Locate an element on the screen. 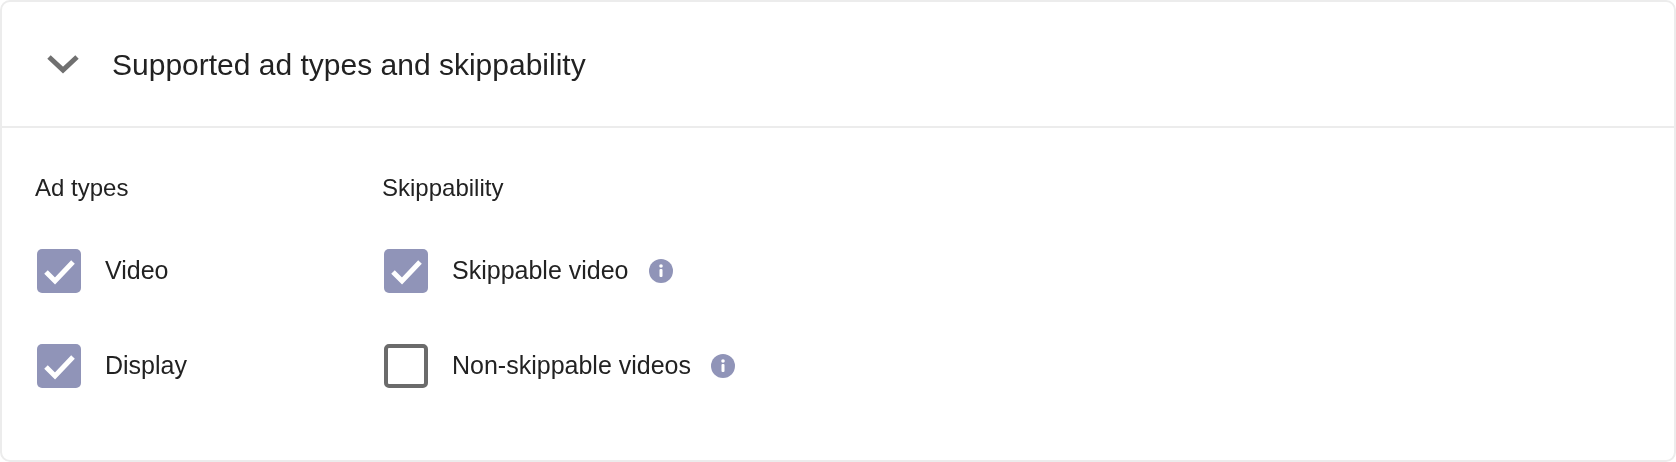 The height and width of the screenshot is (462, 1676). checkbox-label: Non-skippable videos is located at coordinates (572, 366).